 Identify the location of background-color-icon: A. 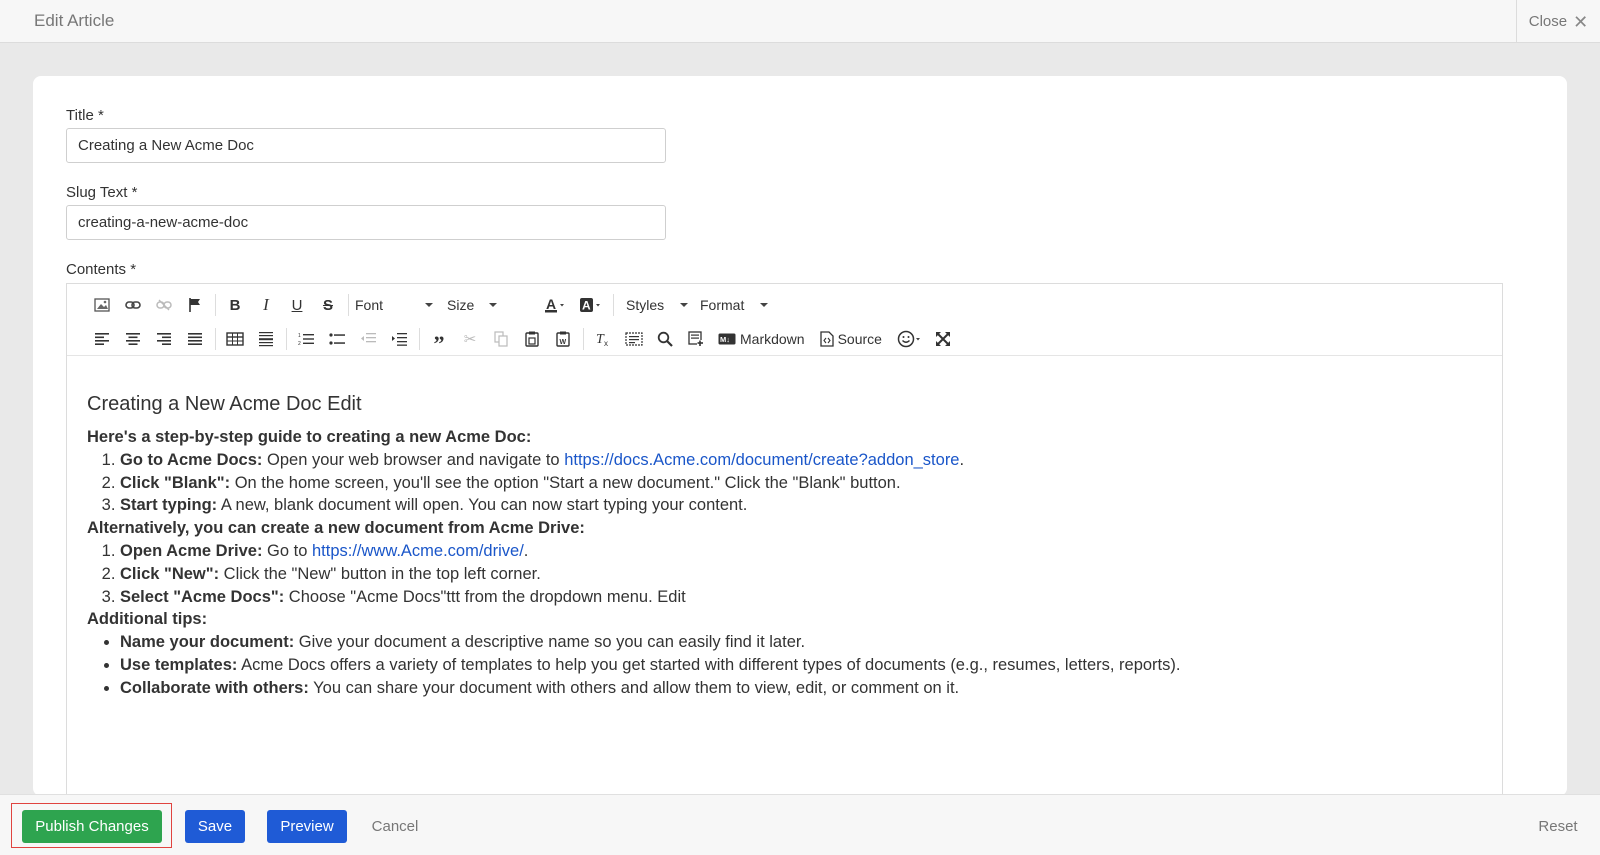
(591, 305).